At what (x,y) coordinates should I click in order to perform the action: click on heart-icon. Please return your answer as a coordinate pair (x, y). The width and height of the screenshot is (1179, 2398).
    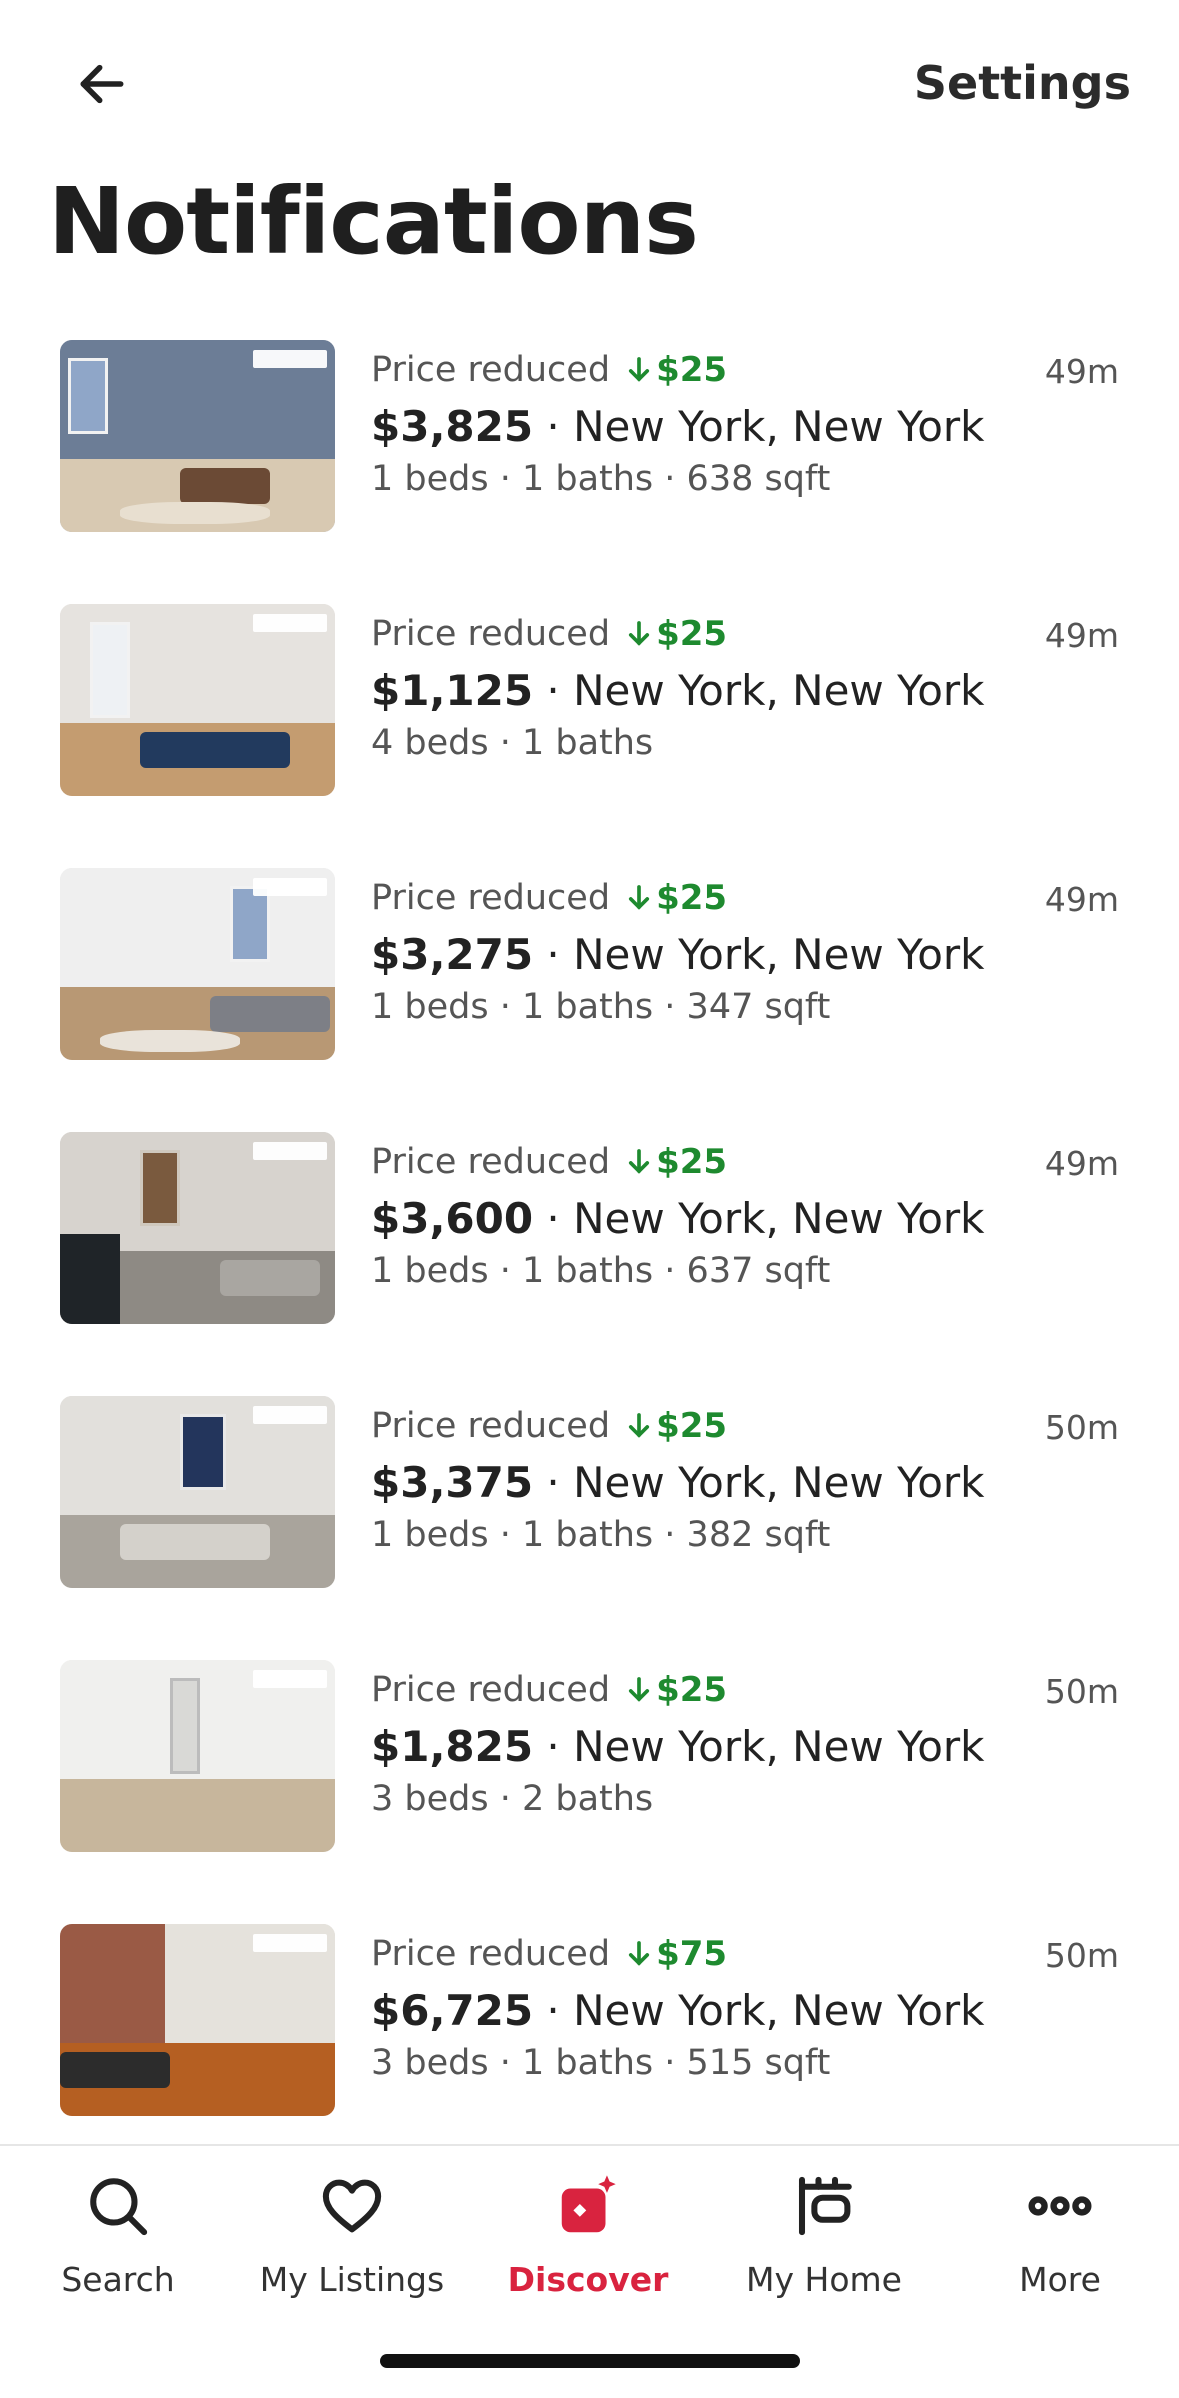
    Looking at the image, I should click on (352, 2206).